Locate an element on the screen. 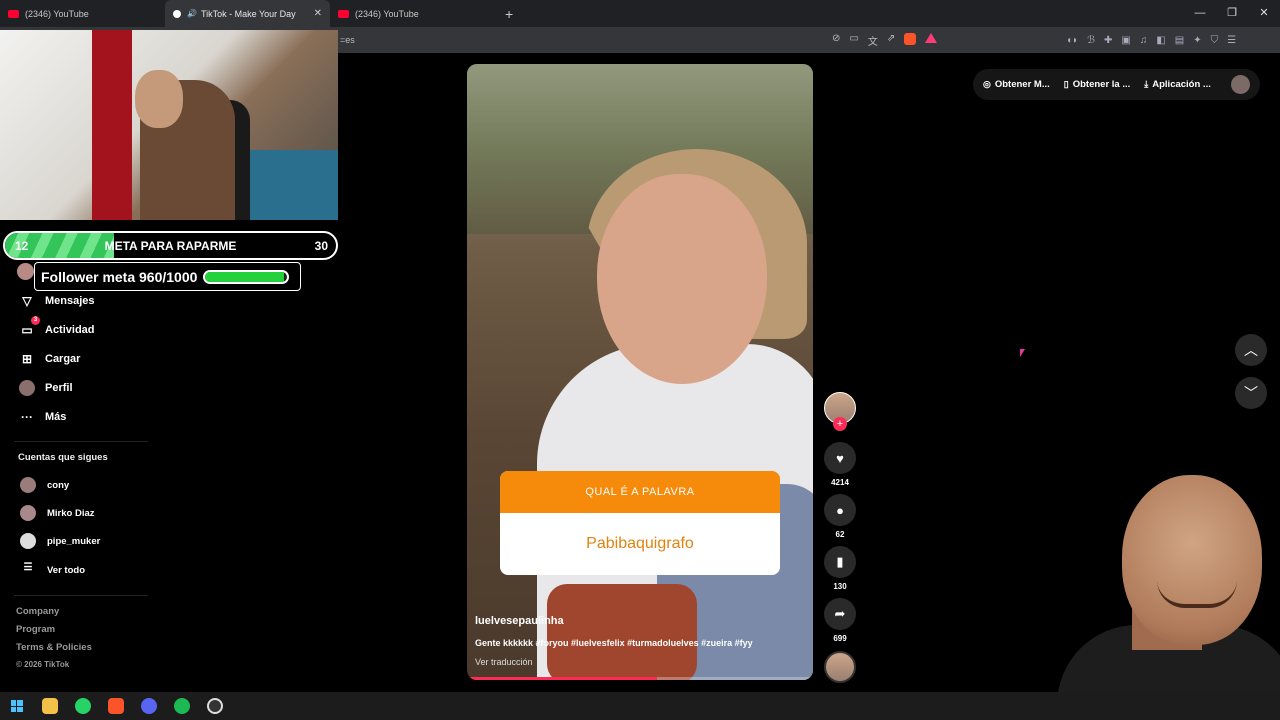 The width and height of the screenshot is (1280, 720). close-window-button: ✕ is located at coordinates (1264, 13).